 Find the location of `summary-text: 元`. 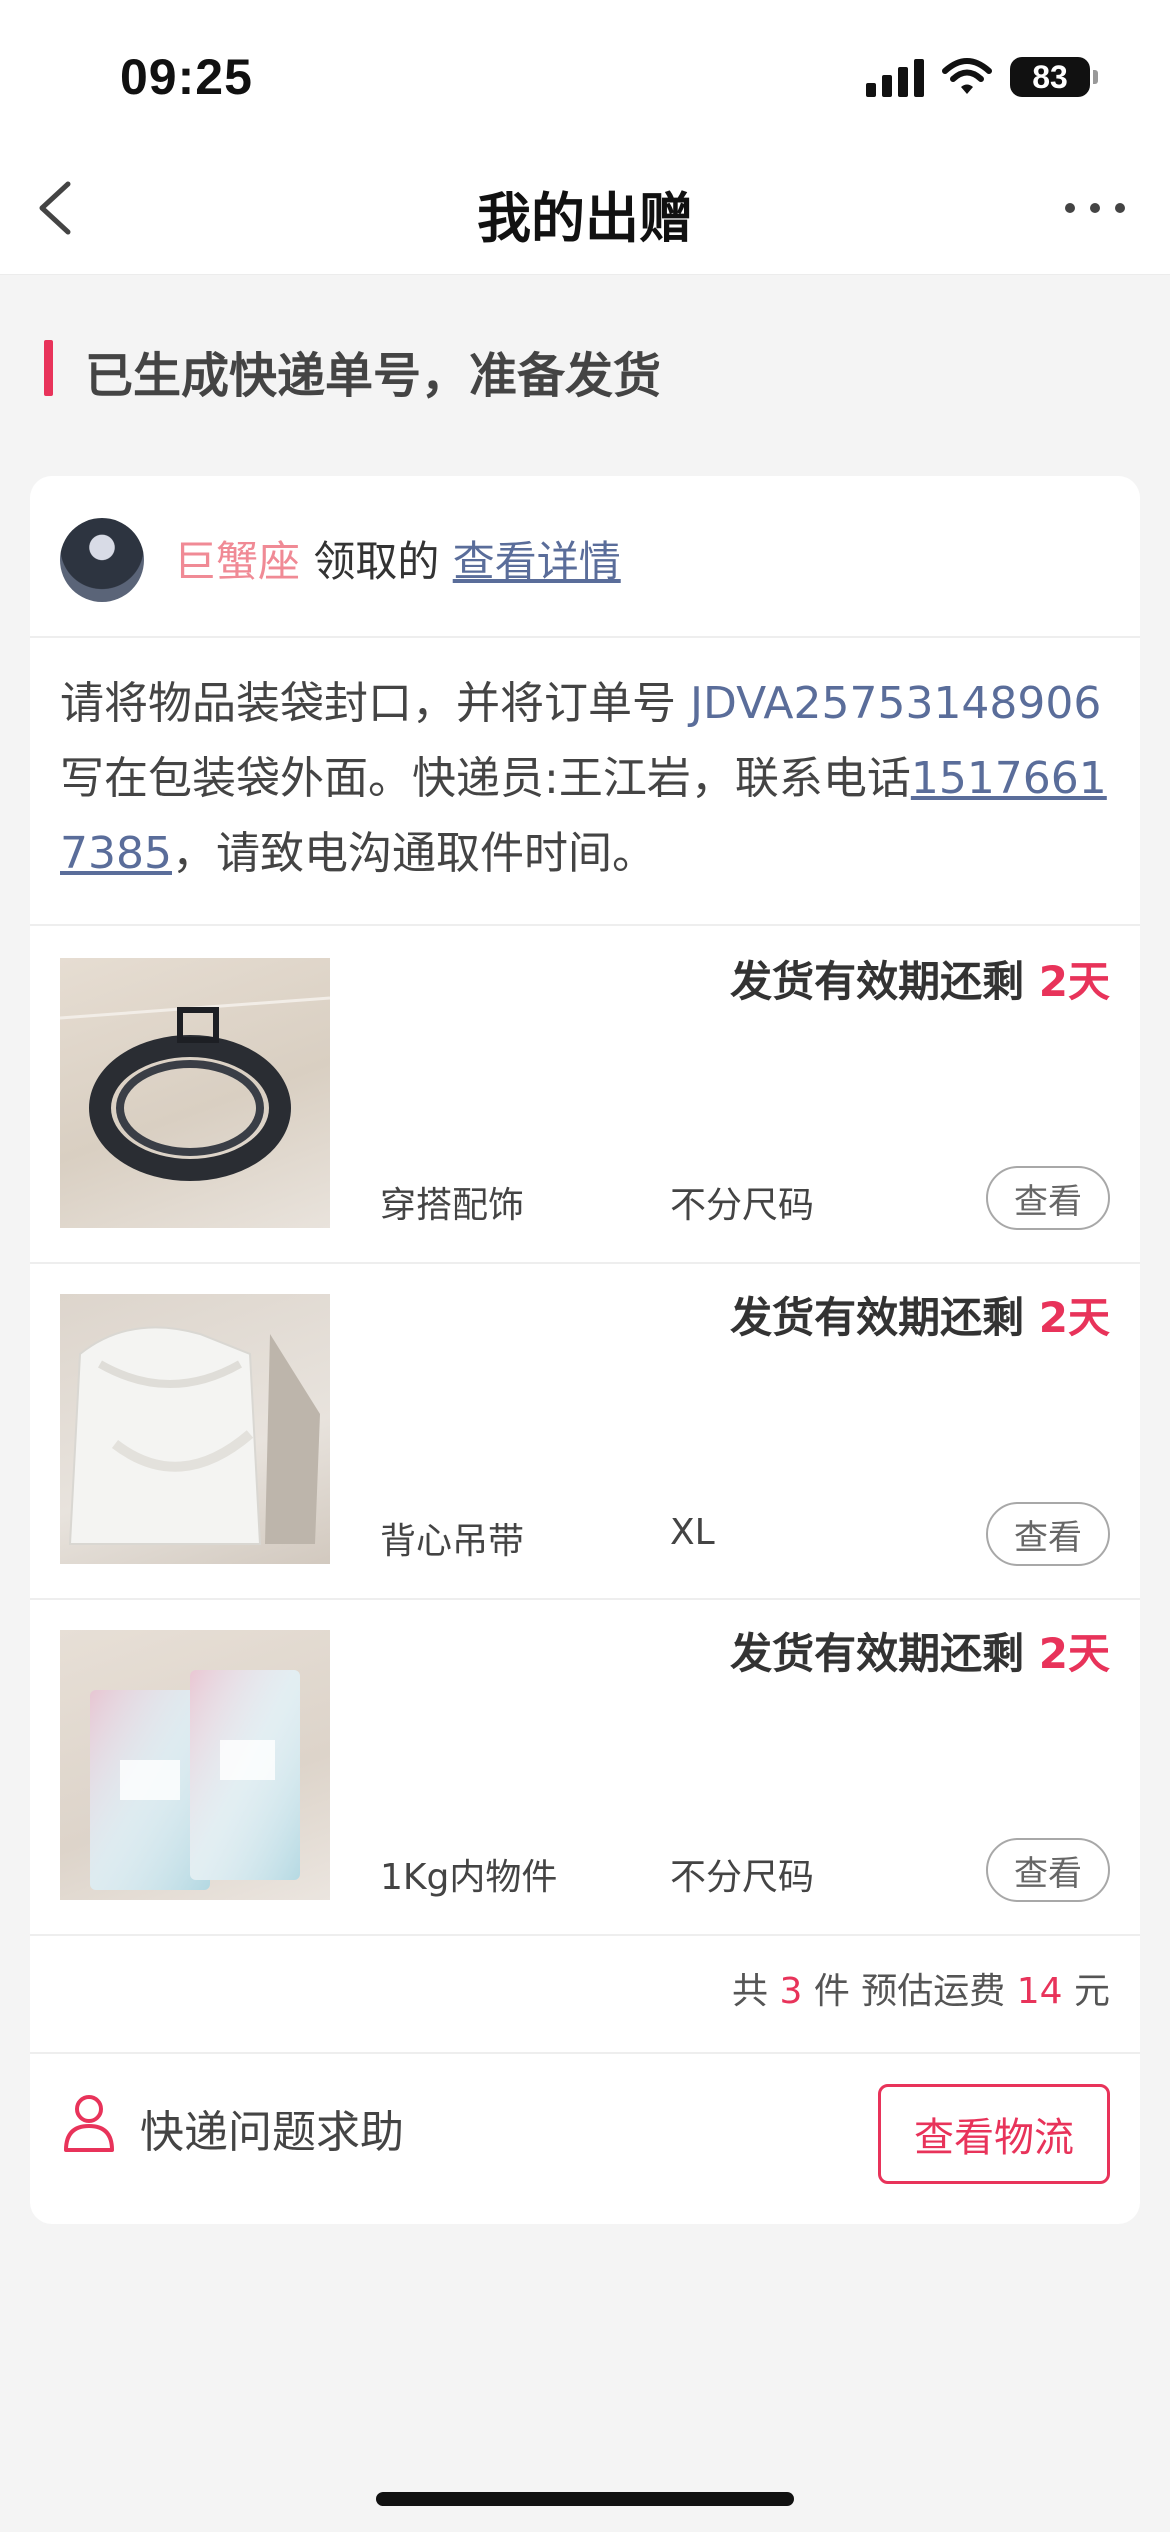

summary-text: 元 is located at coordinates (1086, 1991).